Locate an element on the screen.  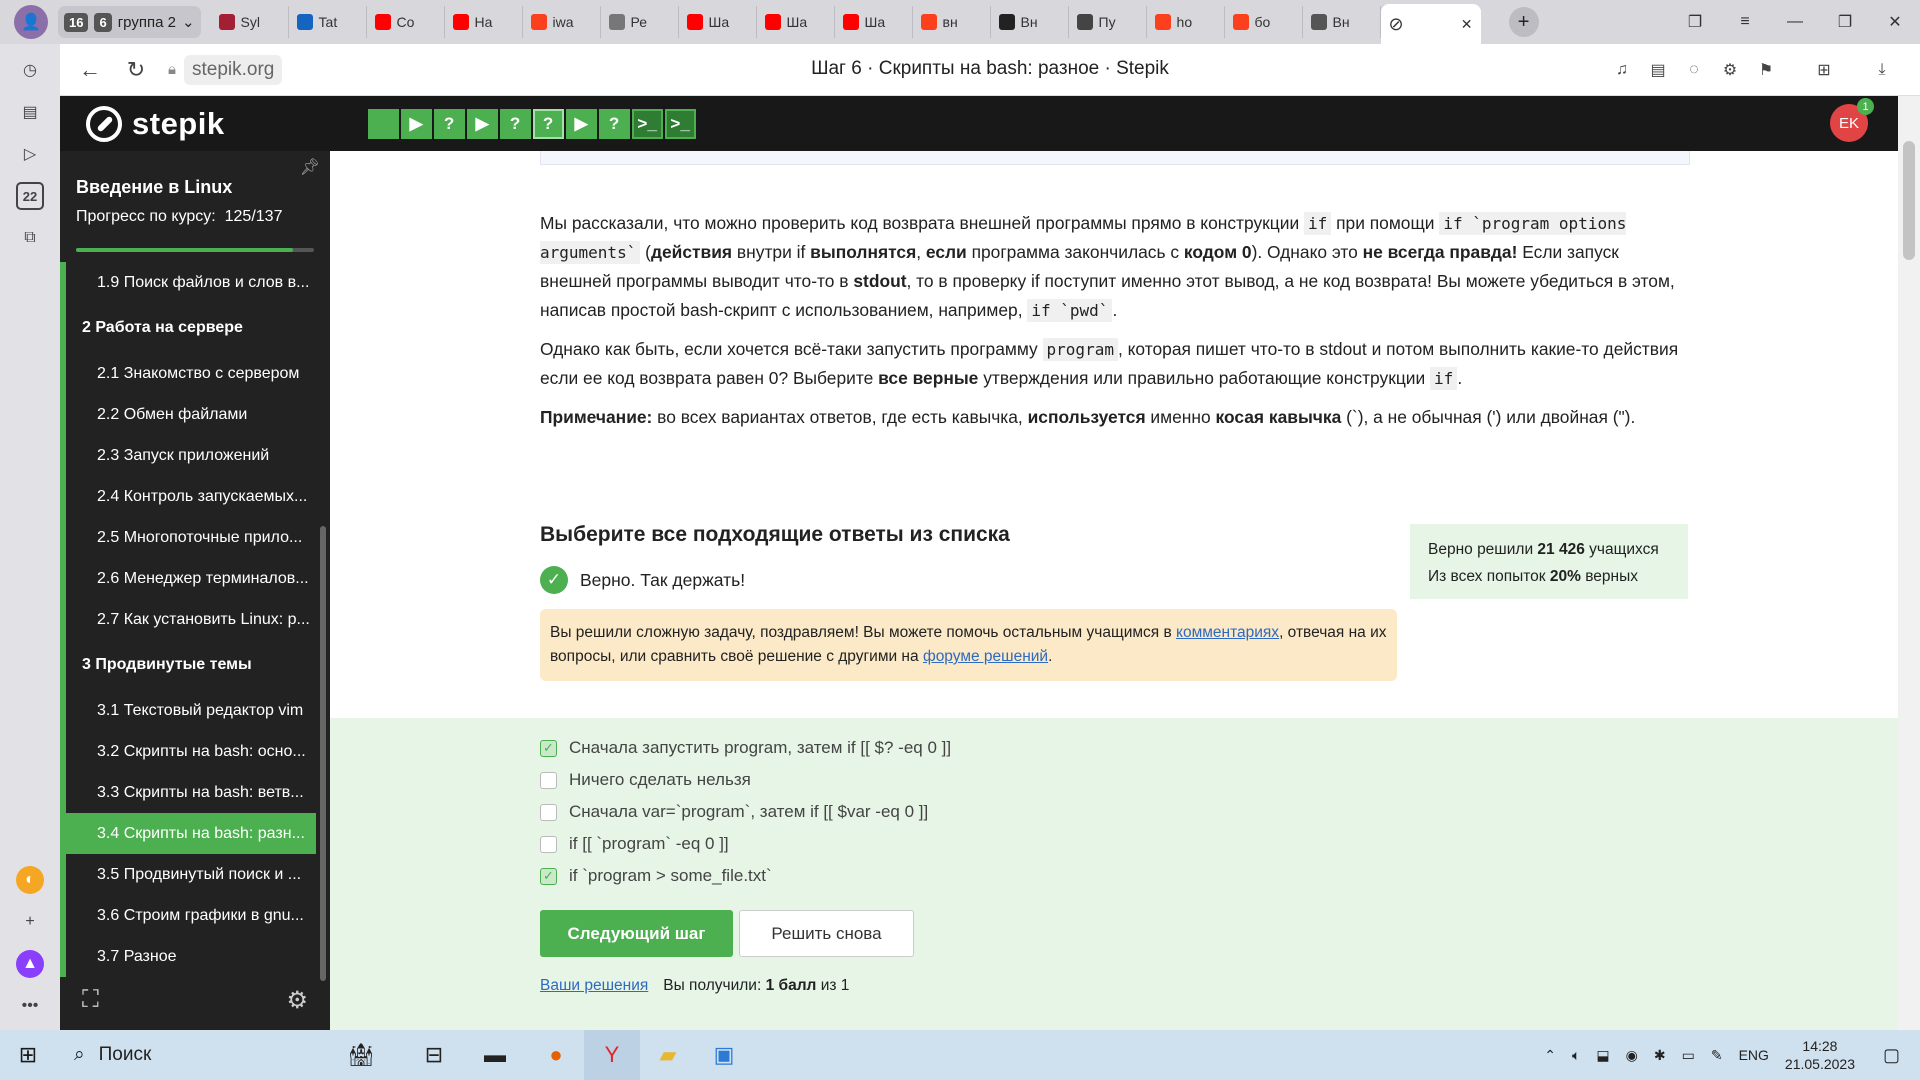
window-close-icon: ✕ is located at coordinates (1895, 22).